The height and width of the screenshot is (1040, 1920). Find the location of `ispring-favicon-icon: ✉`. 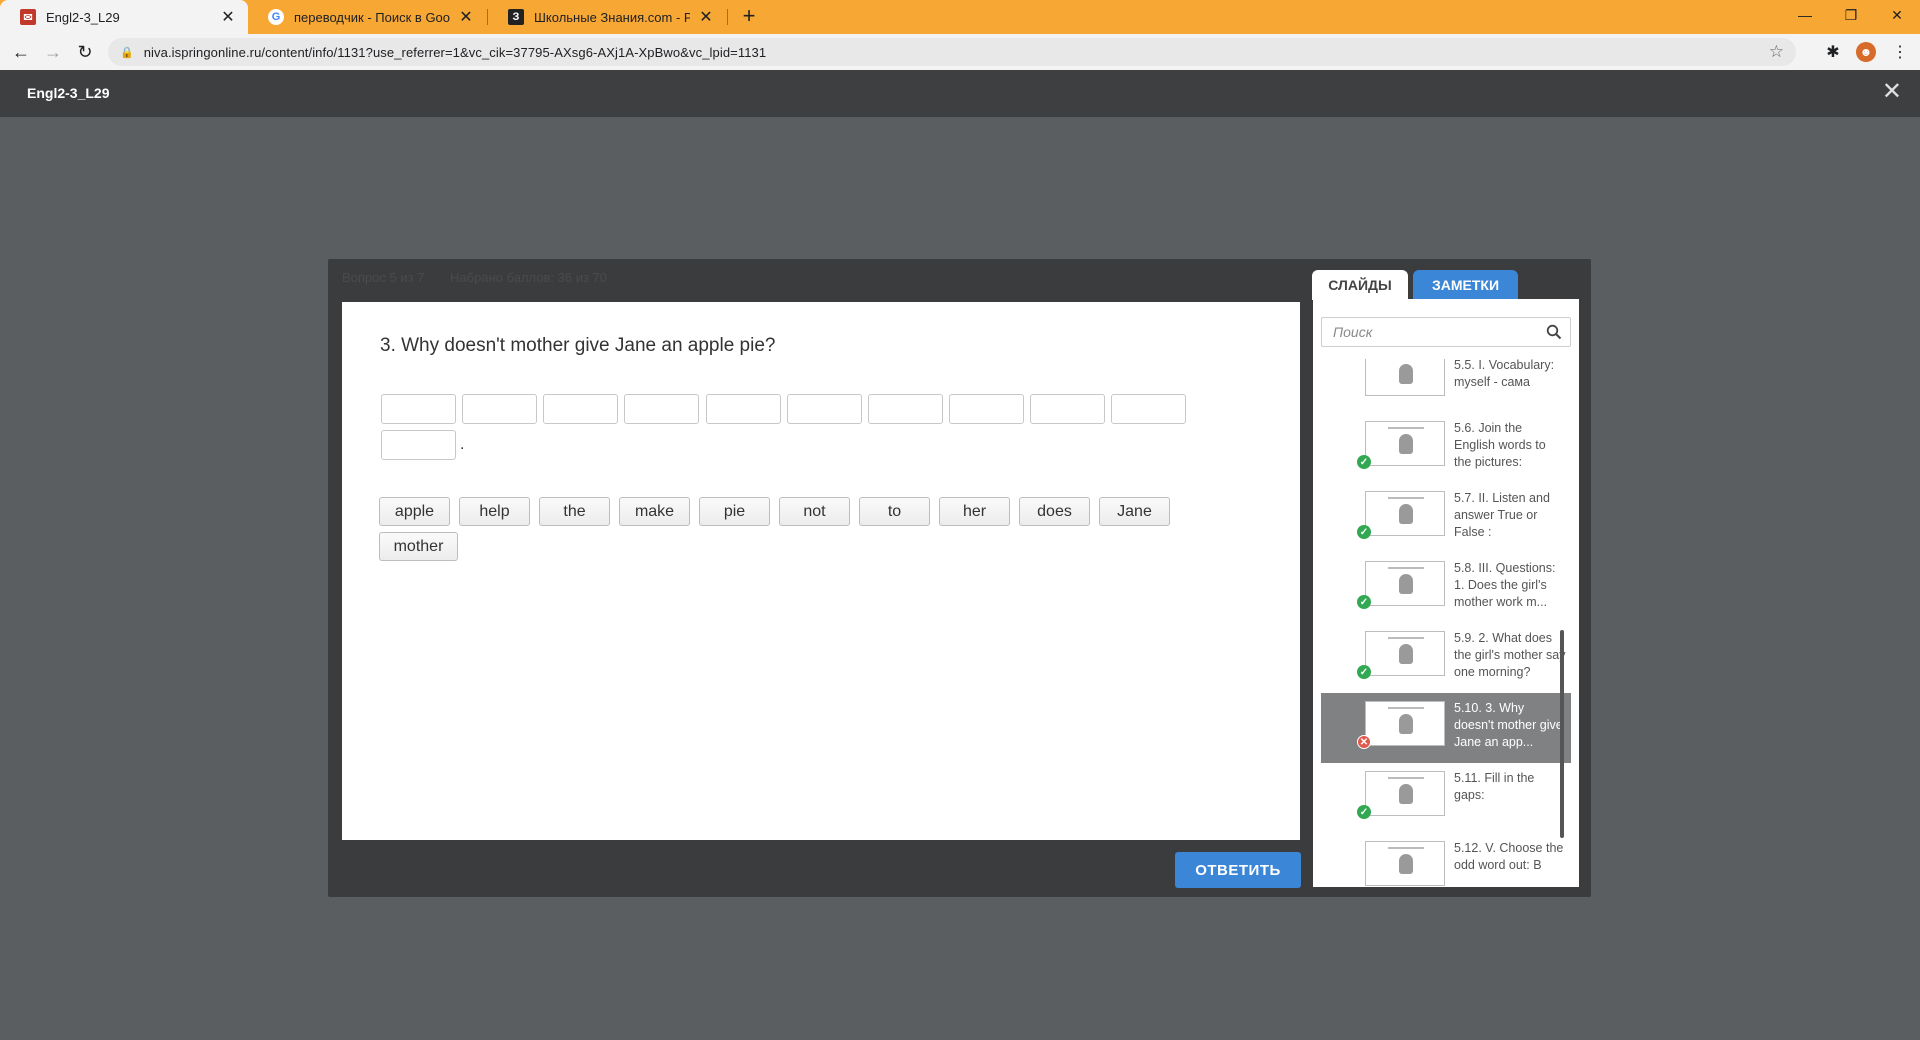

ispring-favicon-icon: ✉ is located at coordinates (28, 17).